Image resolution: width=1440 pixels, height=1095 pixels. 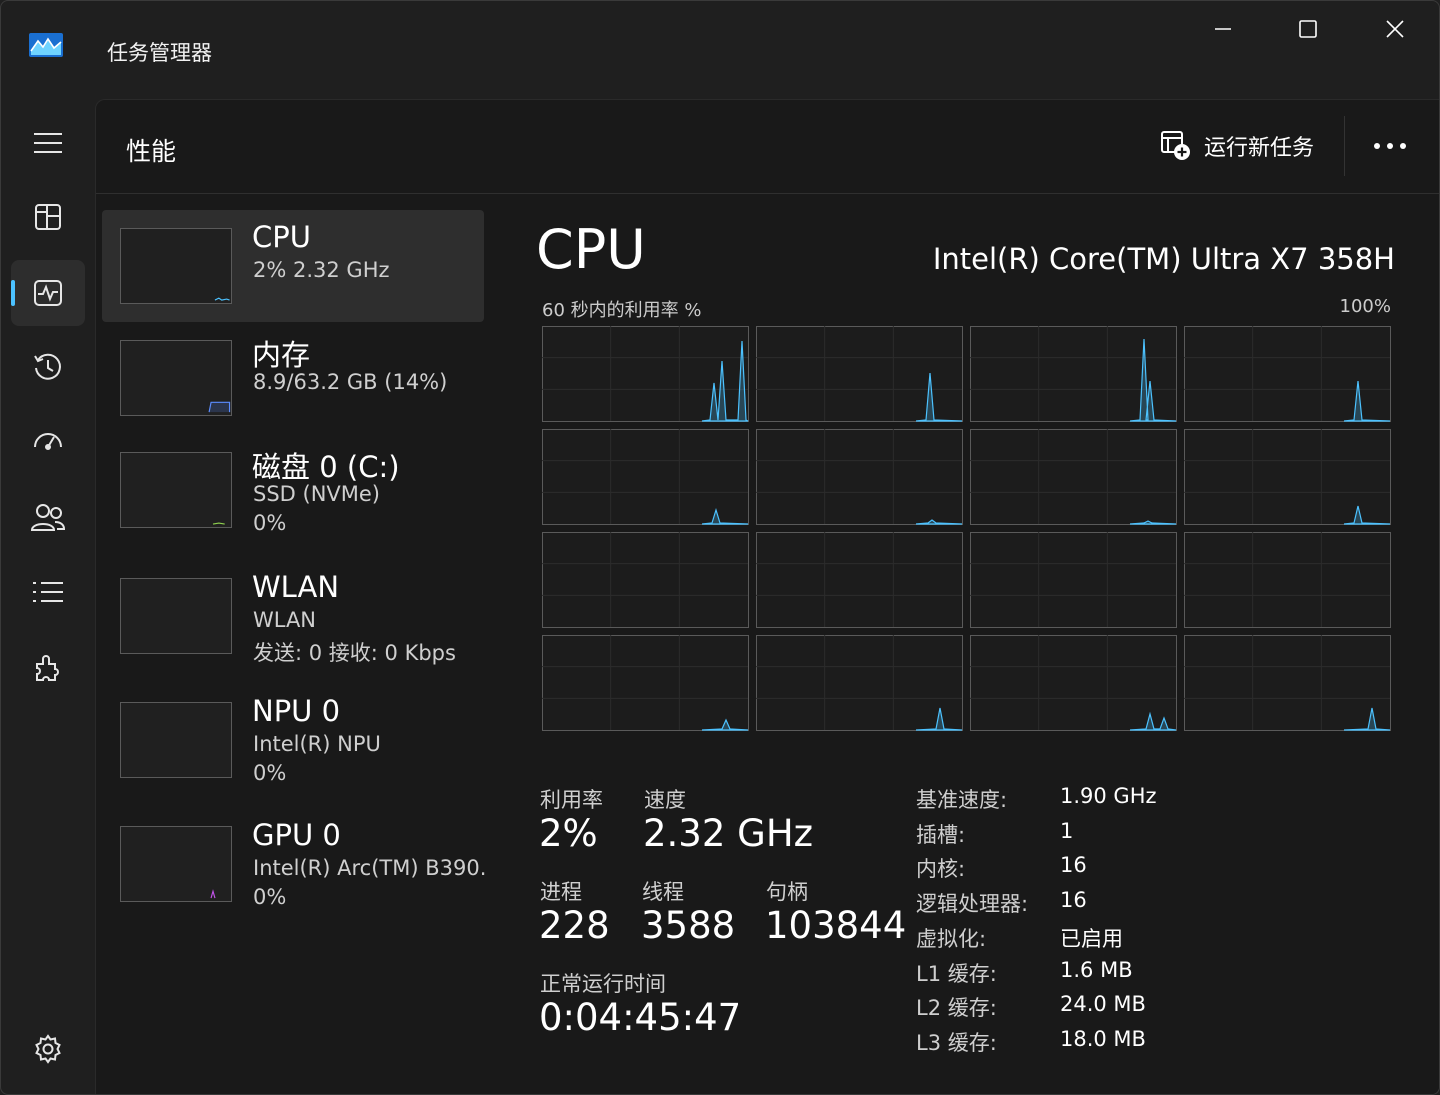 I want to click on handles-label: 句柄, so click(x=787, y=892).